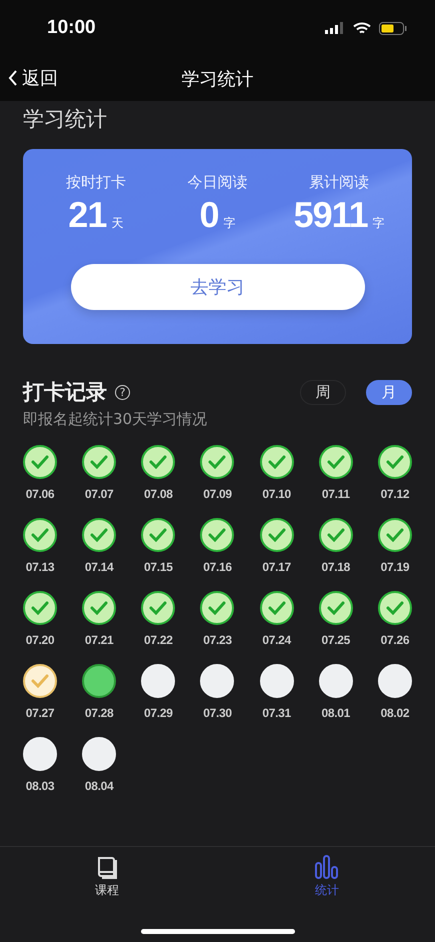 The width and height of the screenshot is (435, 942). What do you see at coordinates (158, 494) in the screenshot?
I see `day-date: 07.08` at bounding box center [158, 494].